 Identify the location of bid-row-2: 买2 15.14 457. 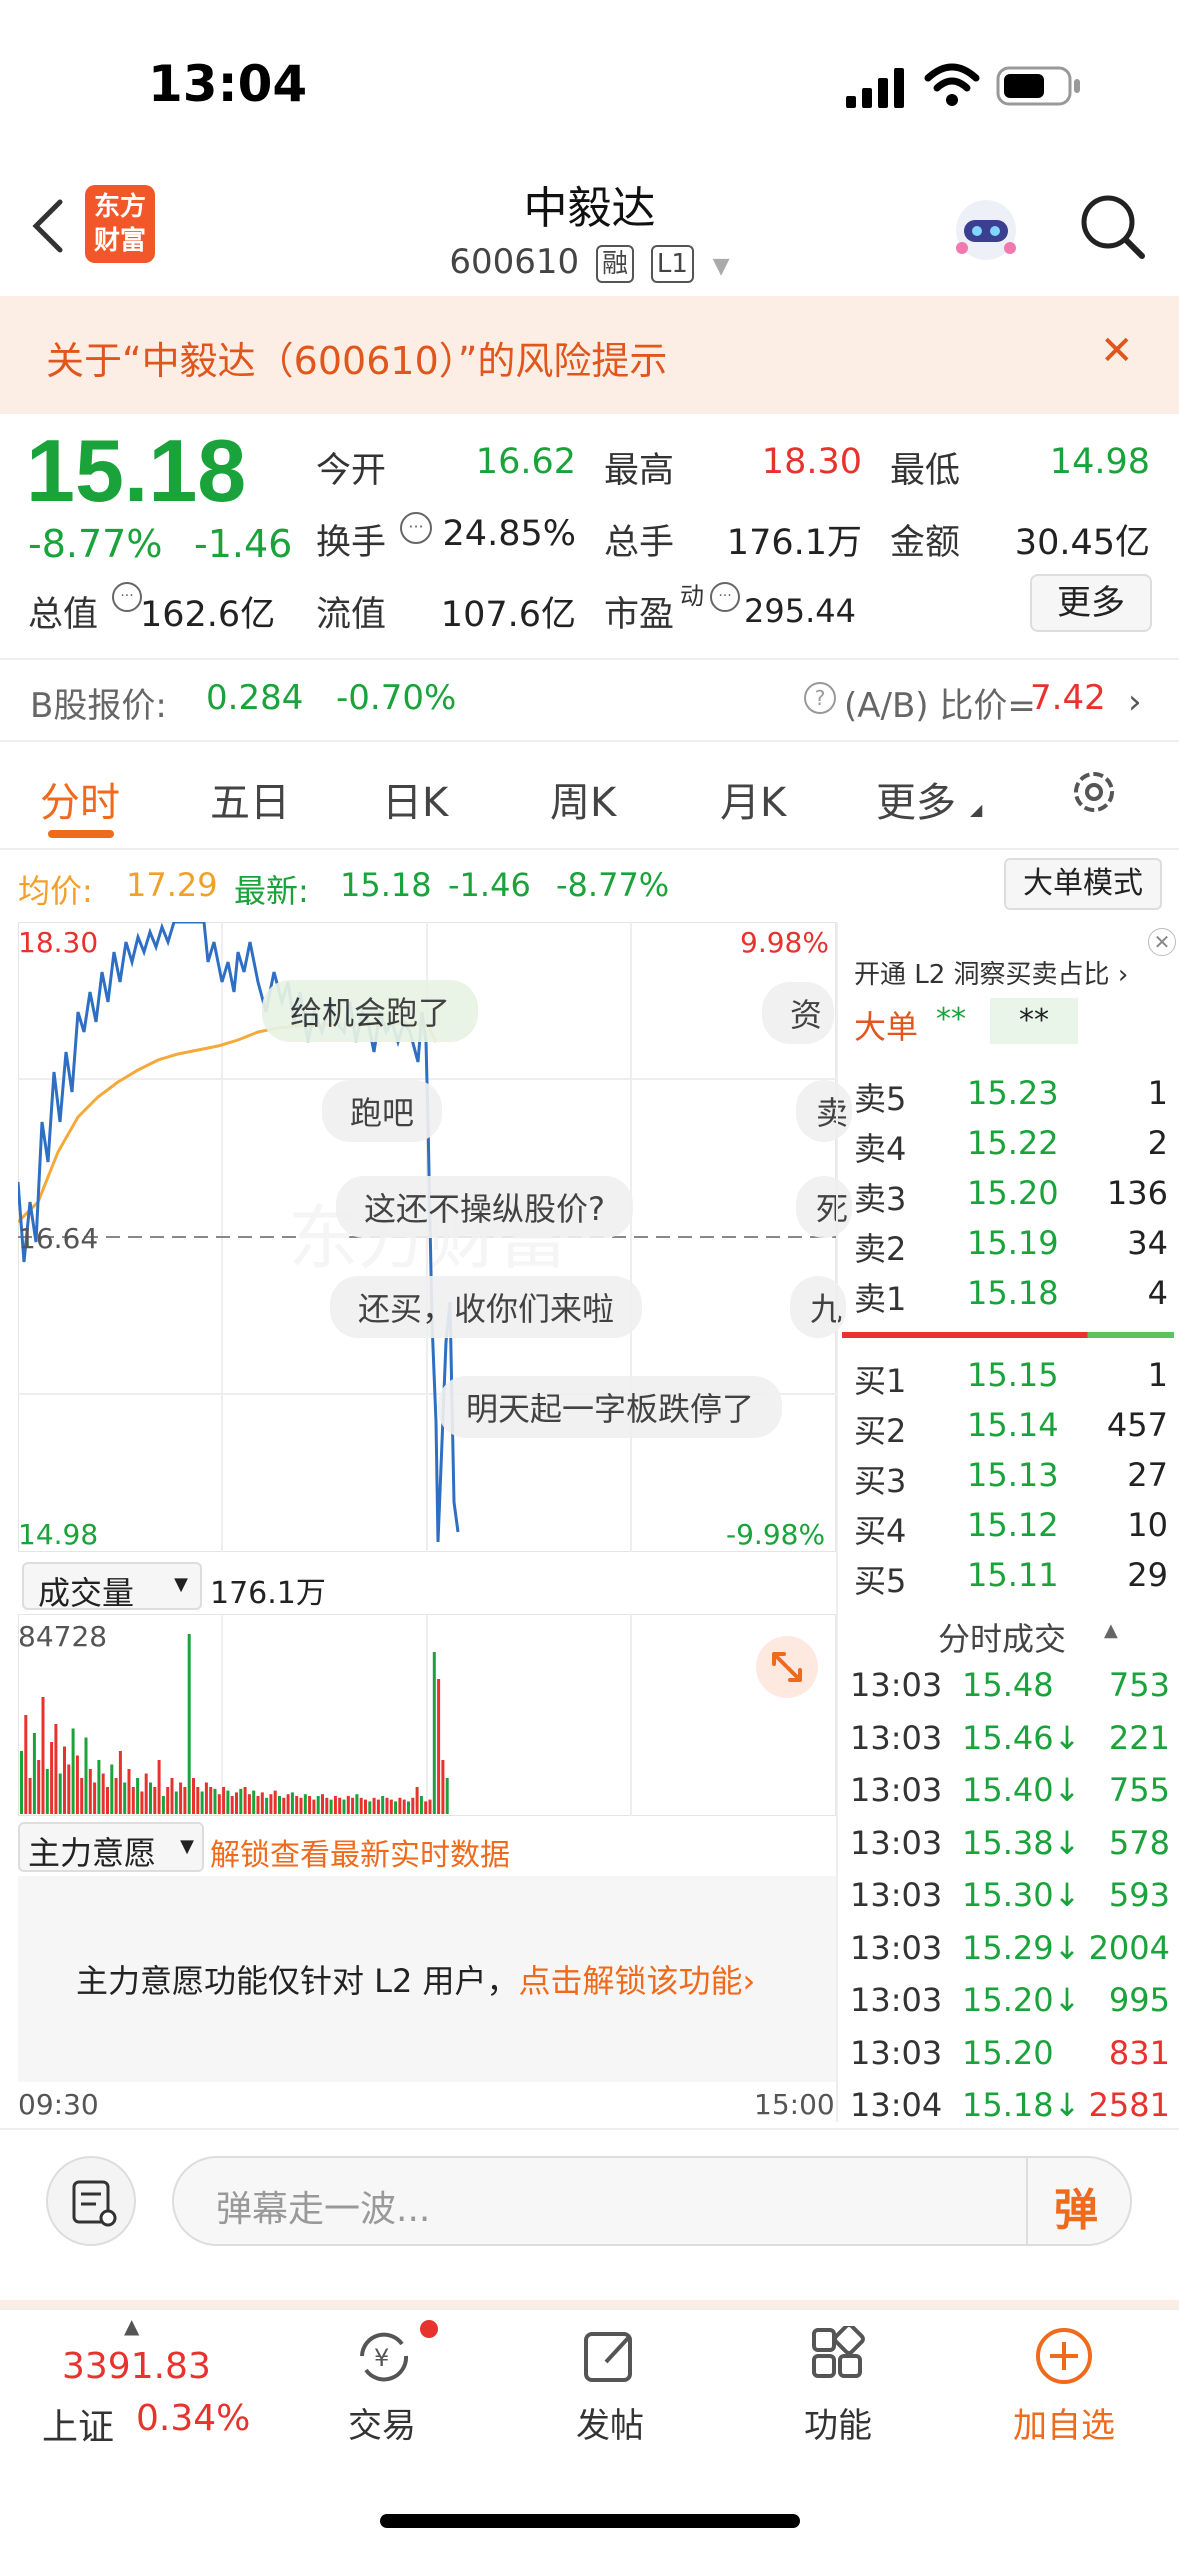
(1010, 1431).